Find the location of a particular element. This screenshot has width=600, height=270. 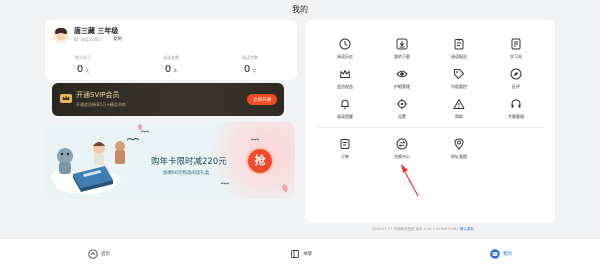

nav-home: 首页 is located at coordinates (99, 254).